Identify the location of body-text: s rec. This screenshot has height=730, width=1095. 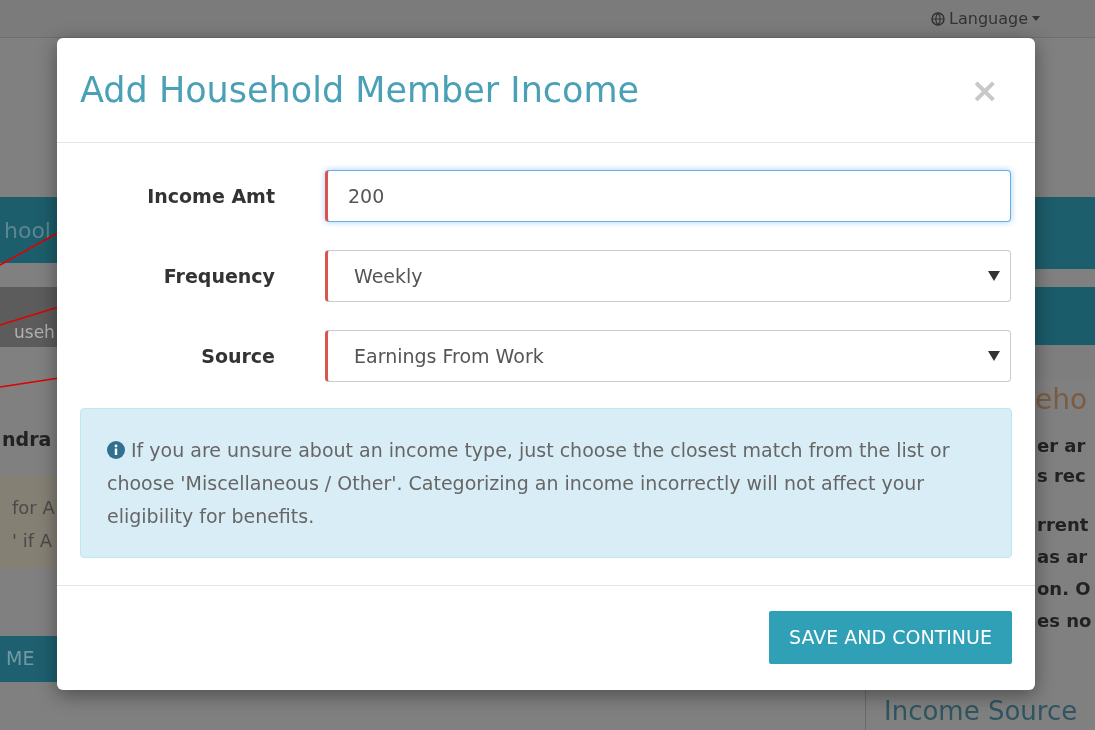
(1062, 476).